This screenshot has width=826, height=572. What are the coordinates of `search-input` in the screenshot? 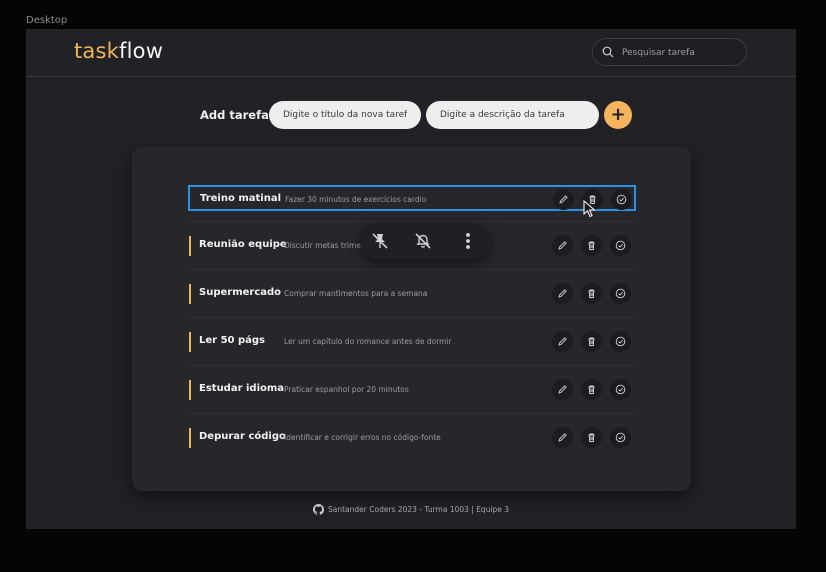 It's located at (682, 53).